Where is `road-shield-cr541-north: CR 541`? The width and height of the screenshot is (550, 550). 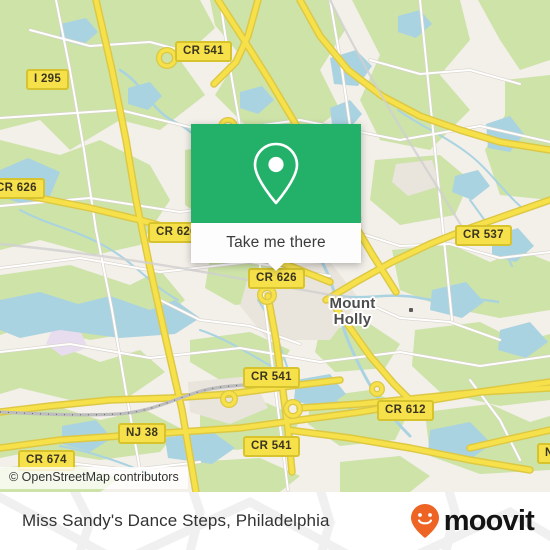 road-shield-cr541-north: CR 541 is located at coordinates (203, 51).